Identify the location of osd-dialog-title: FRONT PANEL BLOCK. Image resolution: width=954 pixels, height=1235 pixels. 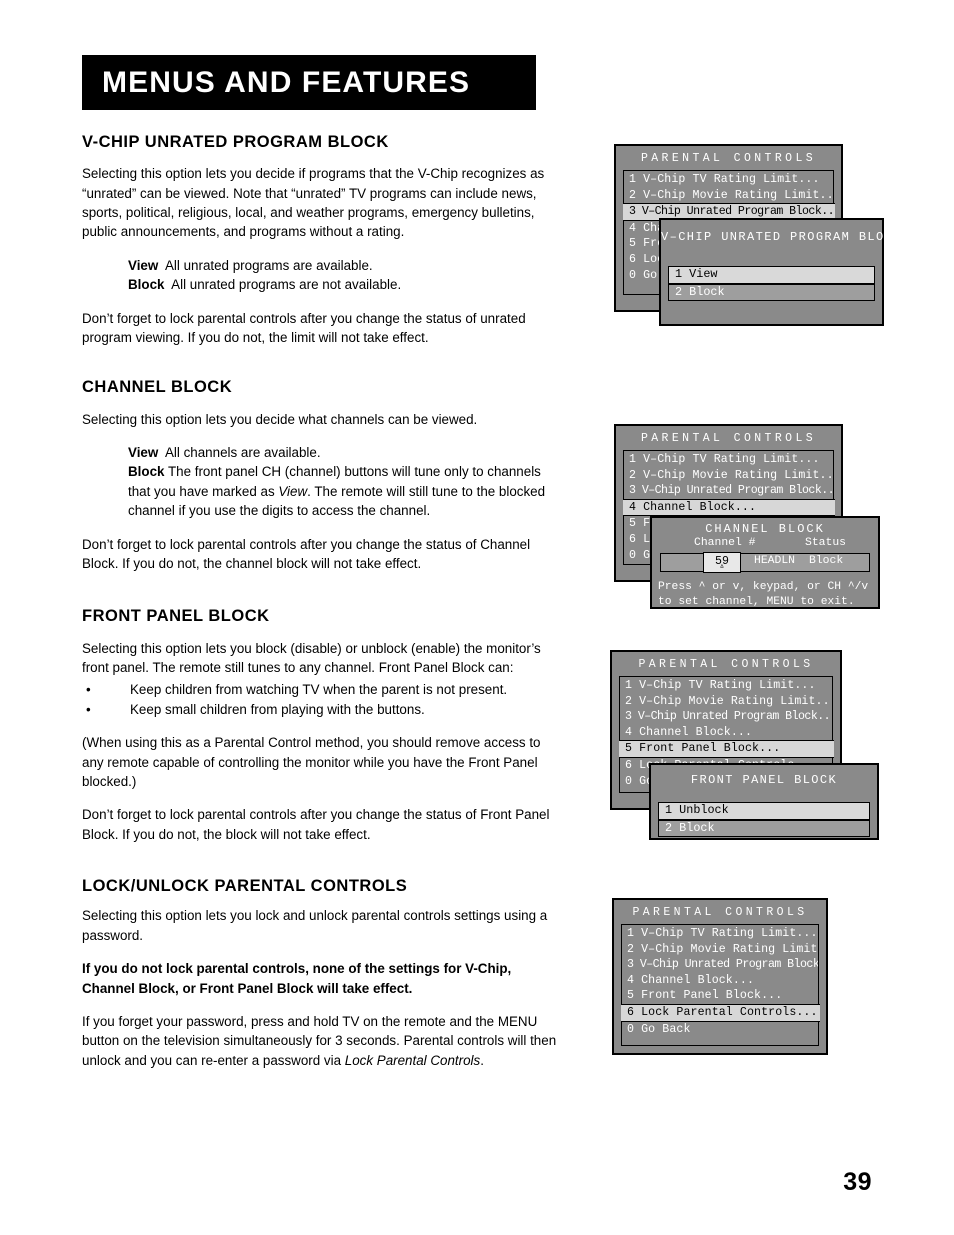
(764, 780).